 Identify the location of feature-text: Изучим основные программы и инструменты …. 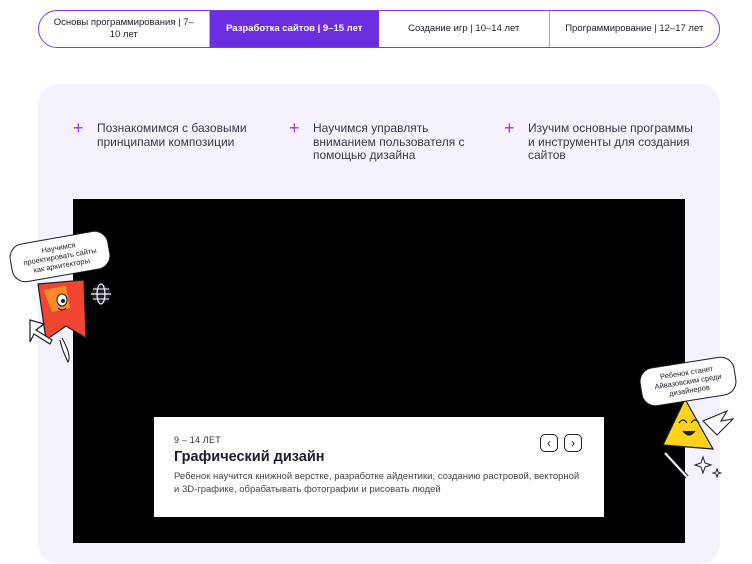
(610, 141).